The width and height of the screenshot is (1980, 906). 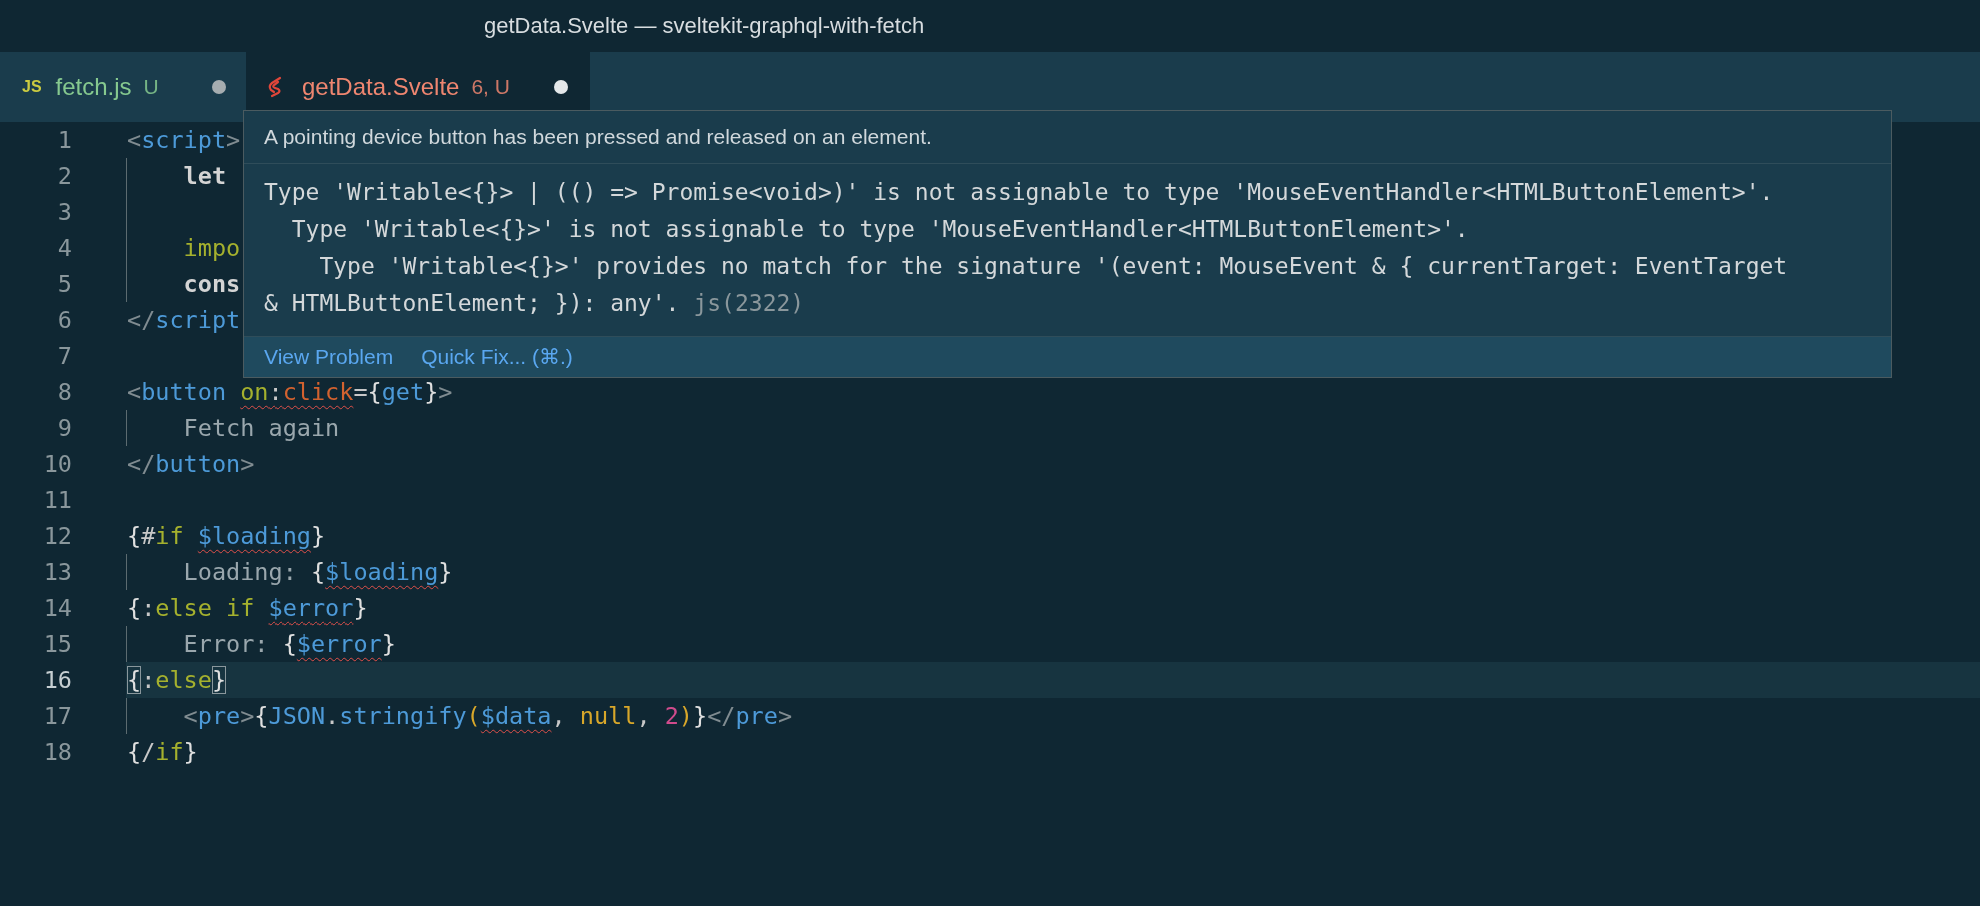 What do you see at coordinates (226, 536) in the screenshot?
I see `code-line: {#if $loading}` at bounding box center [226, 536].